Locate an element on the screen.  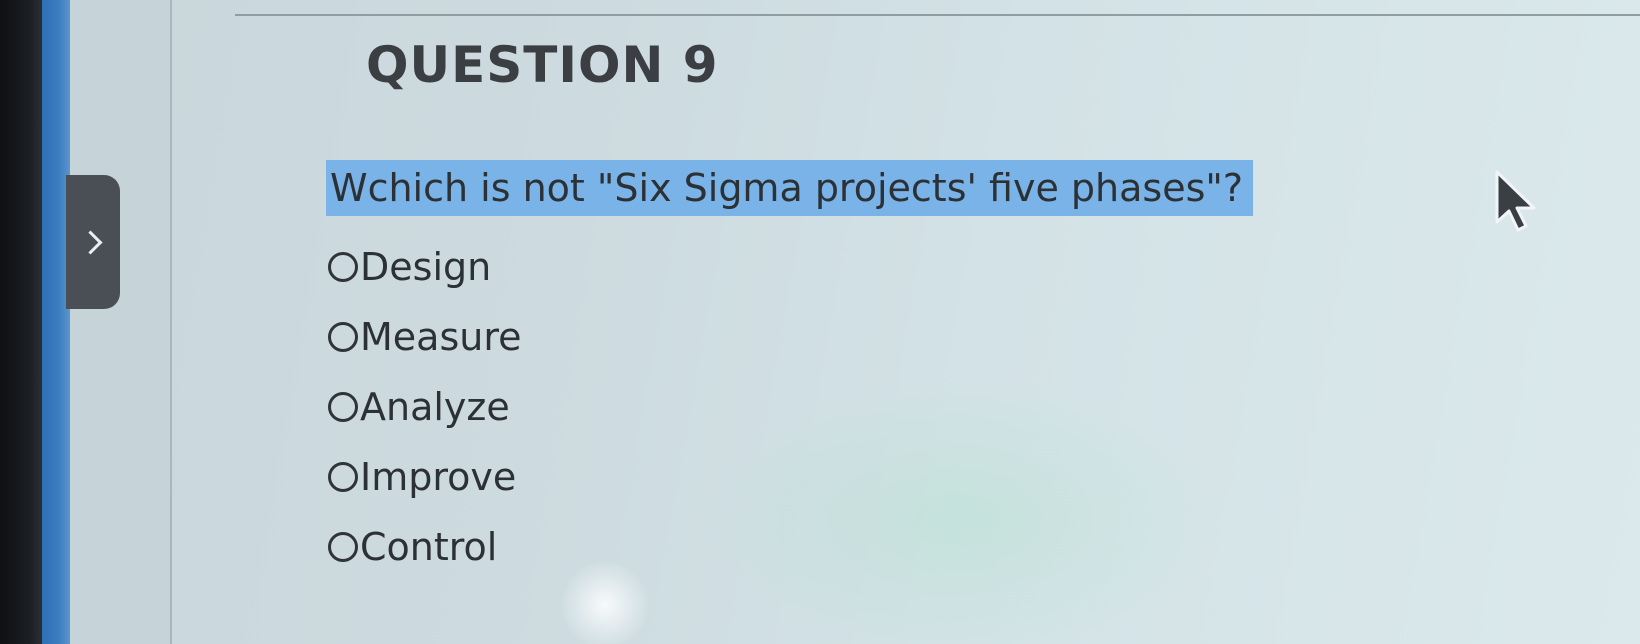
answer-option: Measure is located at coordinates (425, 337).